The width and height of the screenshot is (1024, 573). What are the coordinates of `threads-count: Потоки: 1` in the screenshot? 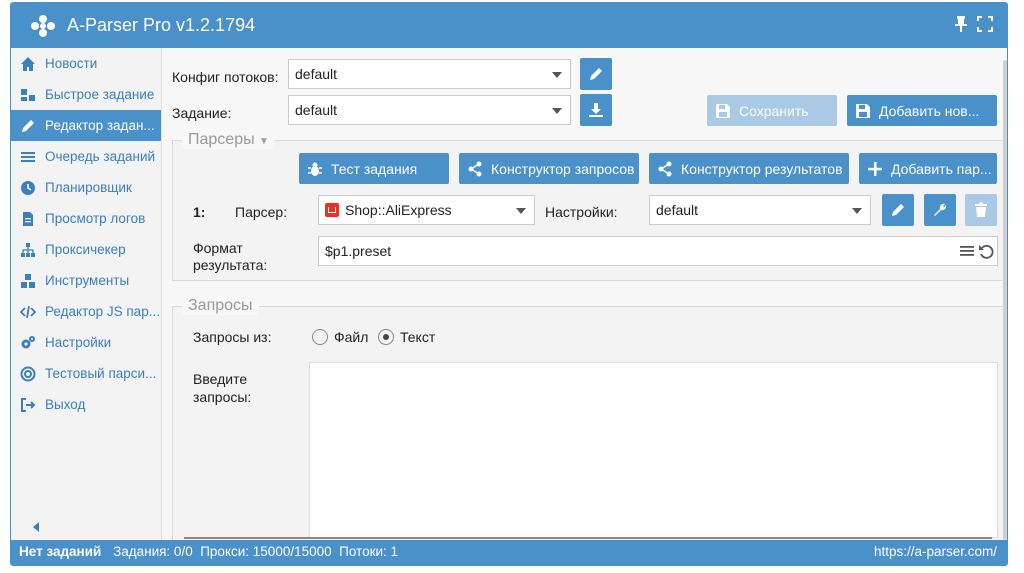 It's located at (369, 551).